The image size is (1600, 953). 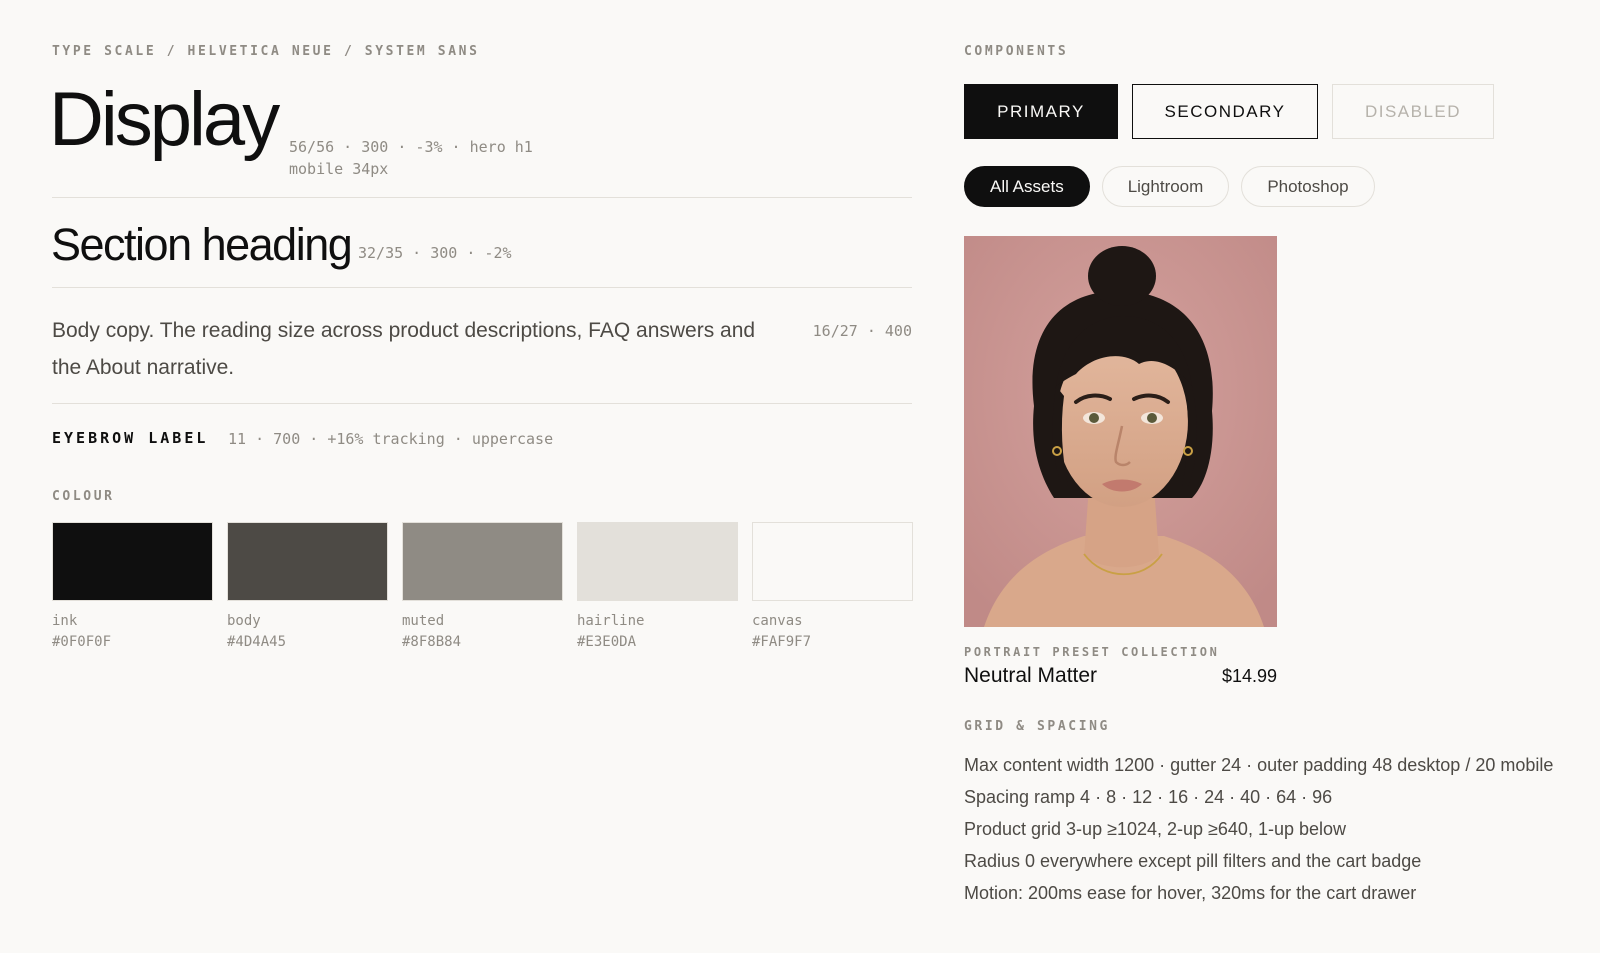 I want to click on swatch-name: canvas, so click(x=777, y=621).